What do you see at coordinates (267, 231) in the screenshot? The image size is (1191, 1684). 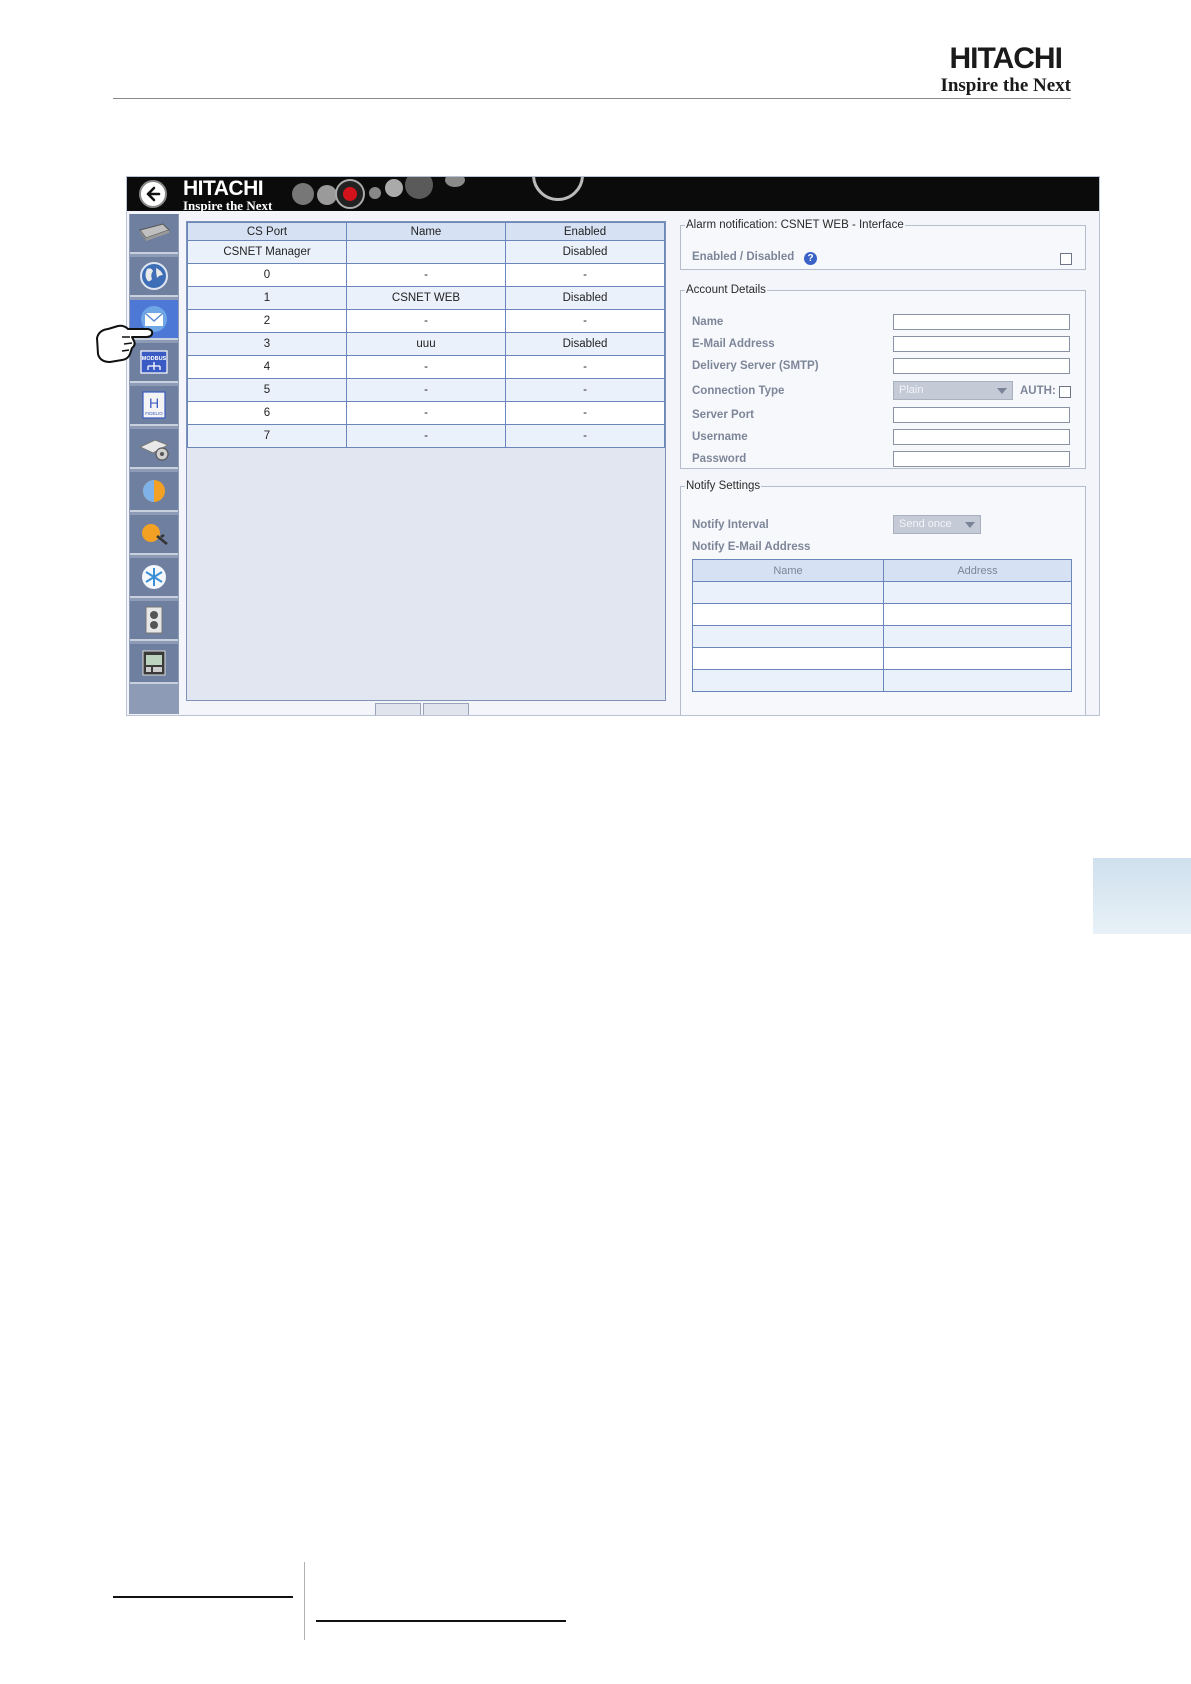 I see `col-header-cs-port: CS Port` at bounding box center [267, 231].